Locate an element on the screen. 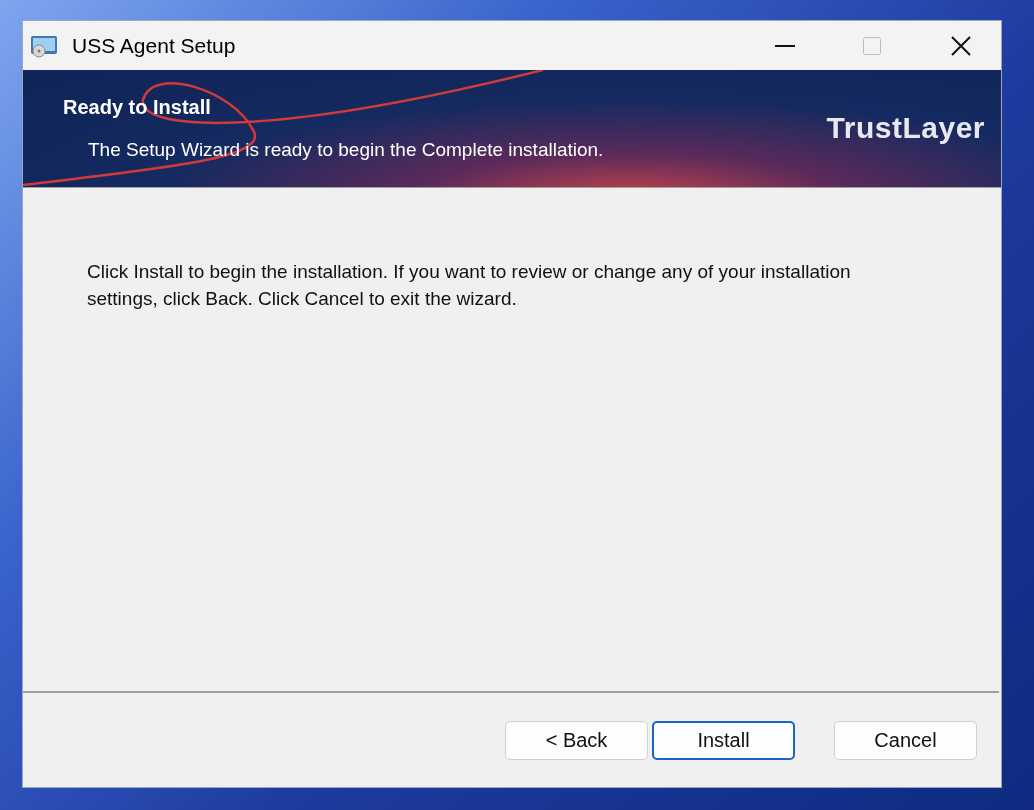  brand-logo: TrustLayer is located at coordinates (905, 128).